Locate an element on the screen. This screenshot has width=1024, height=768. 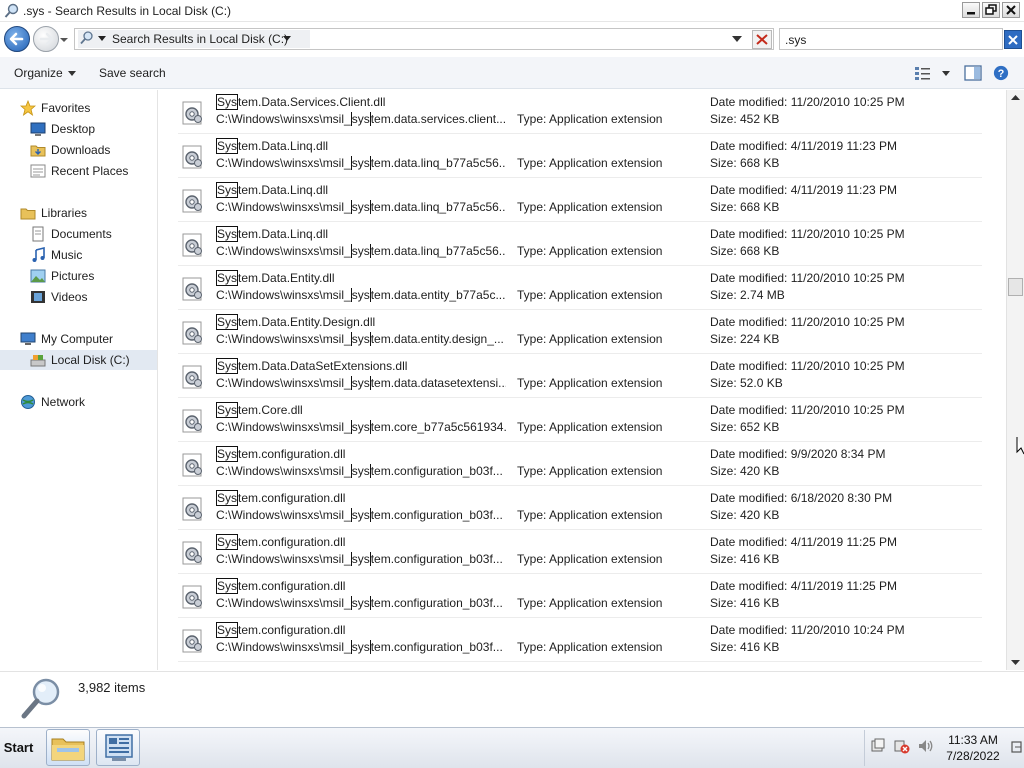
restore-button is located at coordinates (991, 10).